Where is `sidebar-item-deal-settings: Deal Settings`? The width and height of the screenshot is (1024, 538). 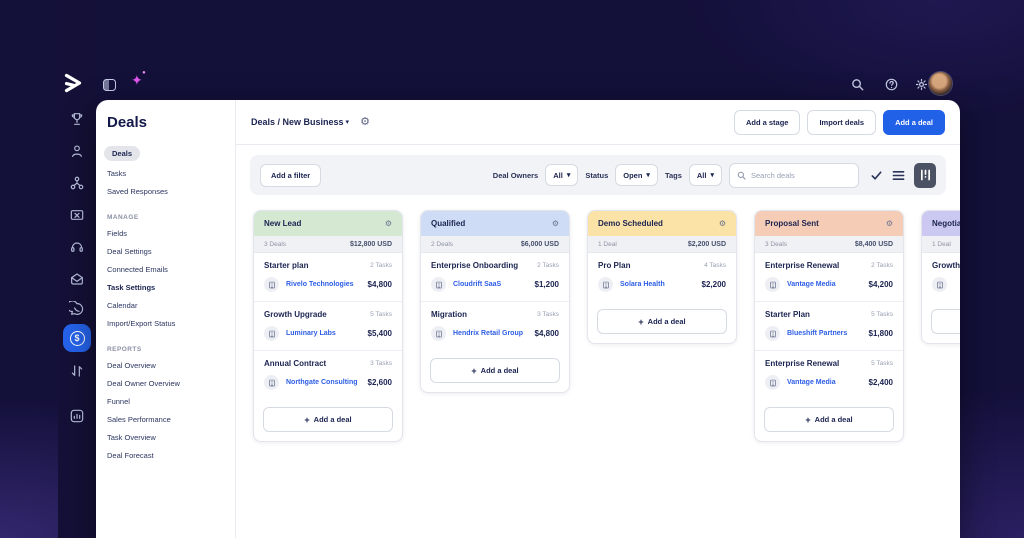
sidebar-item-deal-settings: Deal Settings is located at coordinates (165, 251).